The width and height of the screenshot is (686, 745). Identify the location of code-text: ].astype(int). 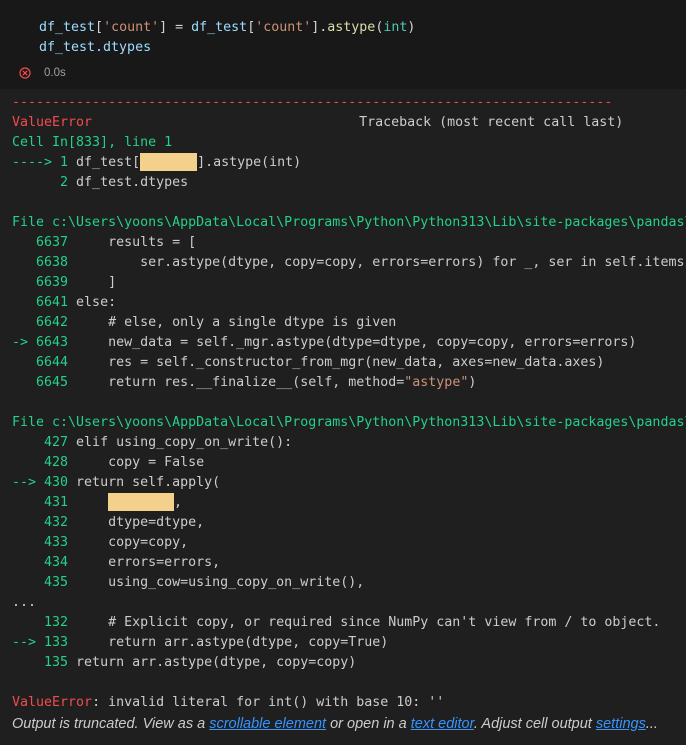
(249, 162).